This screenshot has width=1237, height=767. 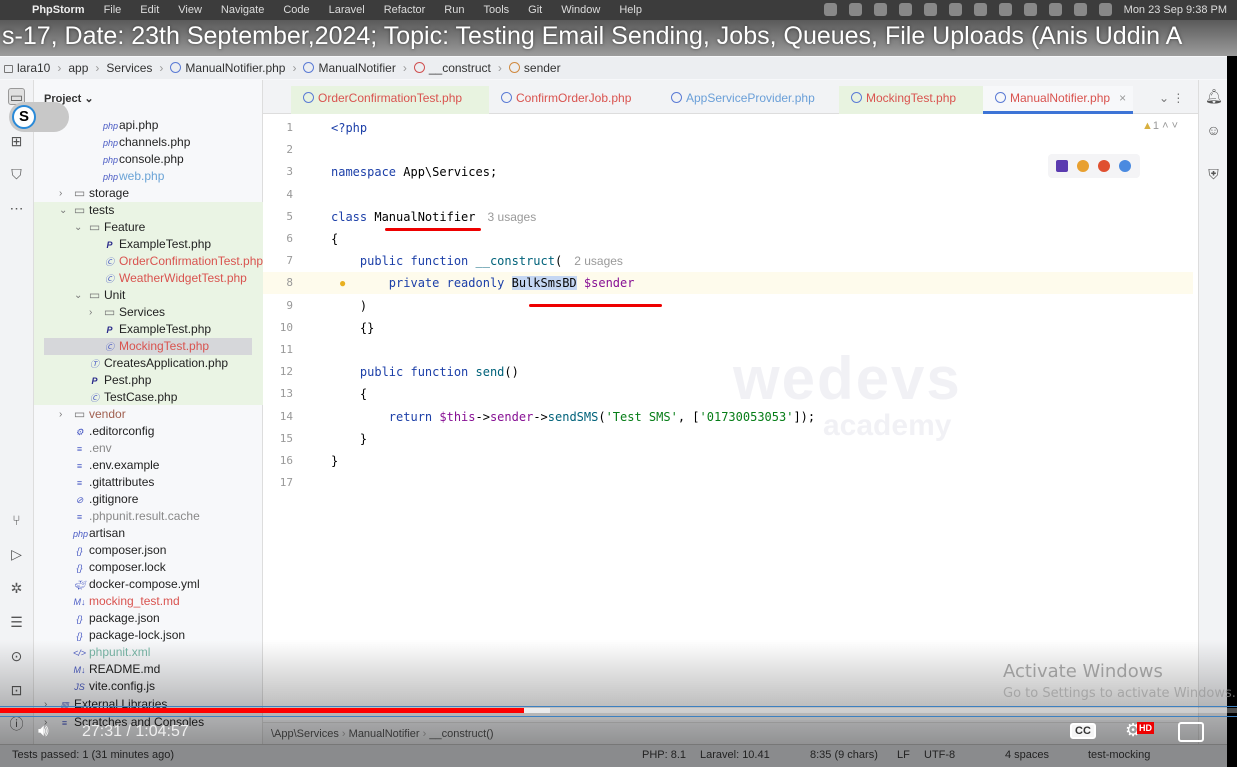 I want to click on layers-icon, so click(x=880, y=9).